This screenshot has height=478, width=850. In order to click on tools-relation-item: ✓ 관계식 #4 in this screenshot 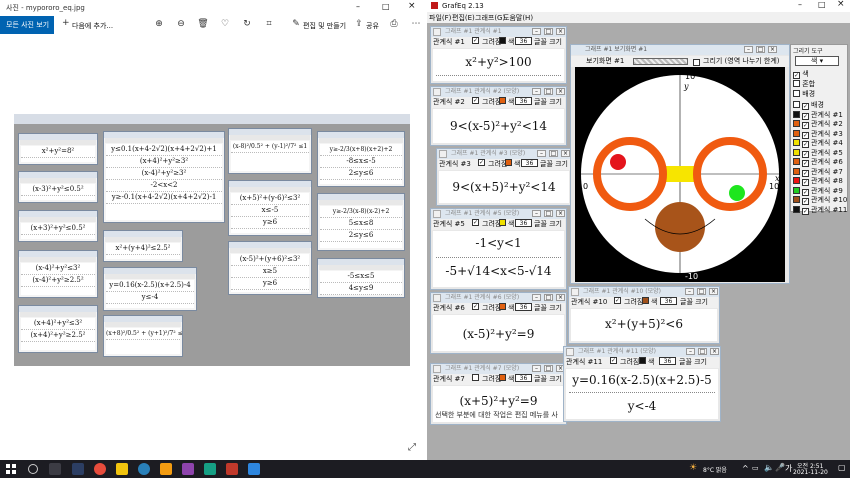, I will do `click(818, 143)`.